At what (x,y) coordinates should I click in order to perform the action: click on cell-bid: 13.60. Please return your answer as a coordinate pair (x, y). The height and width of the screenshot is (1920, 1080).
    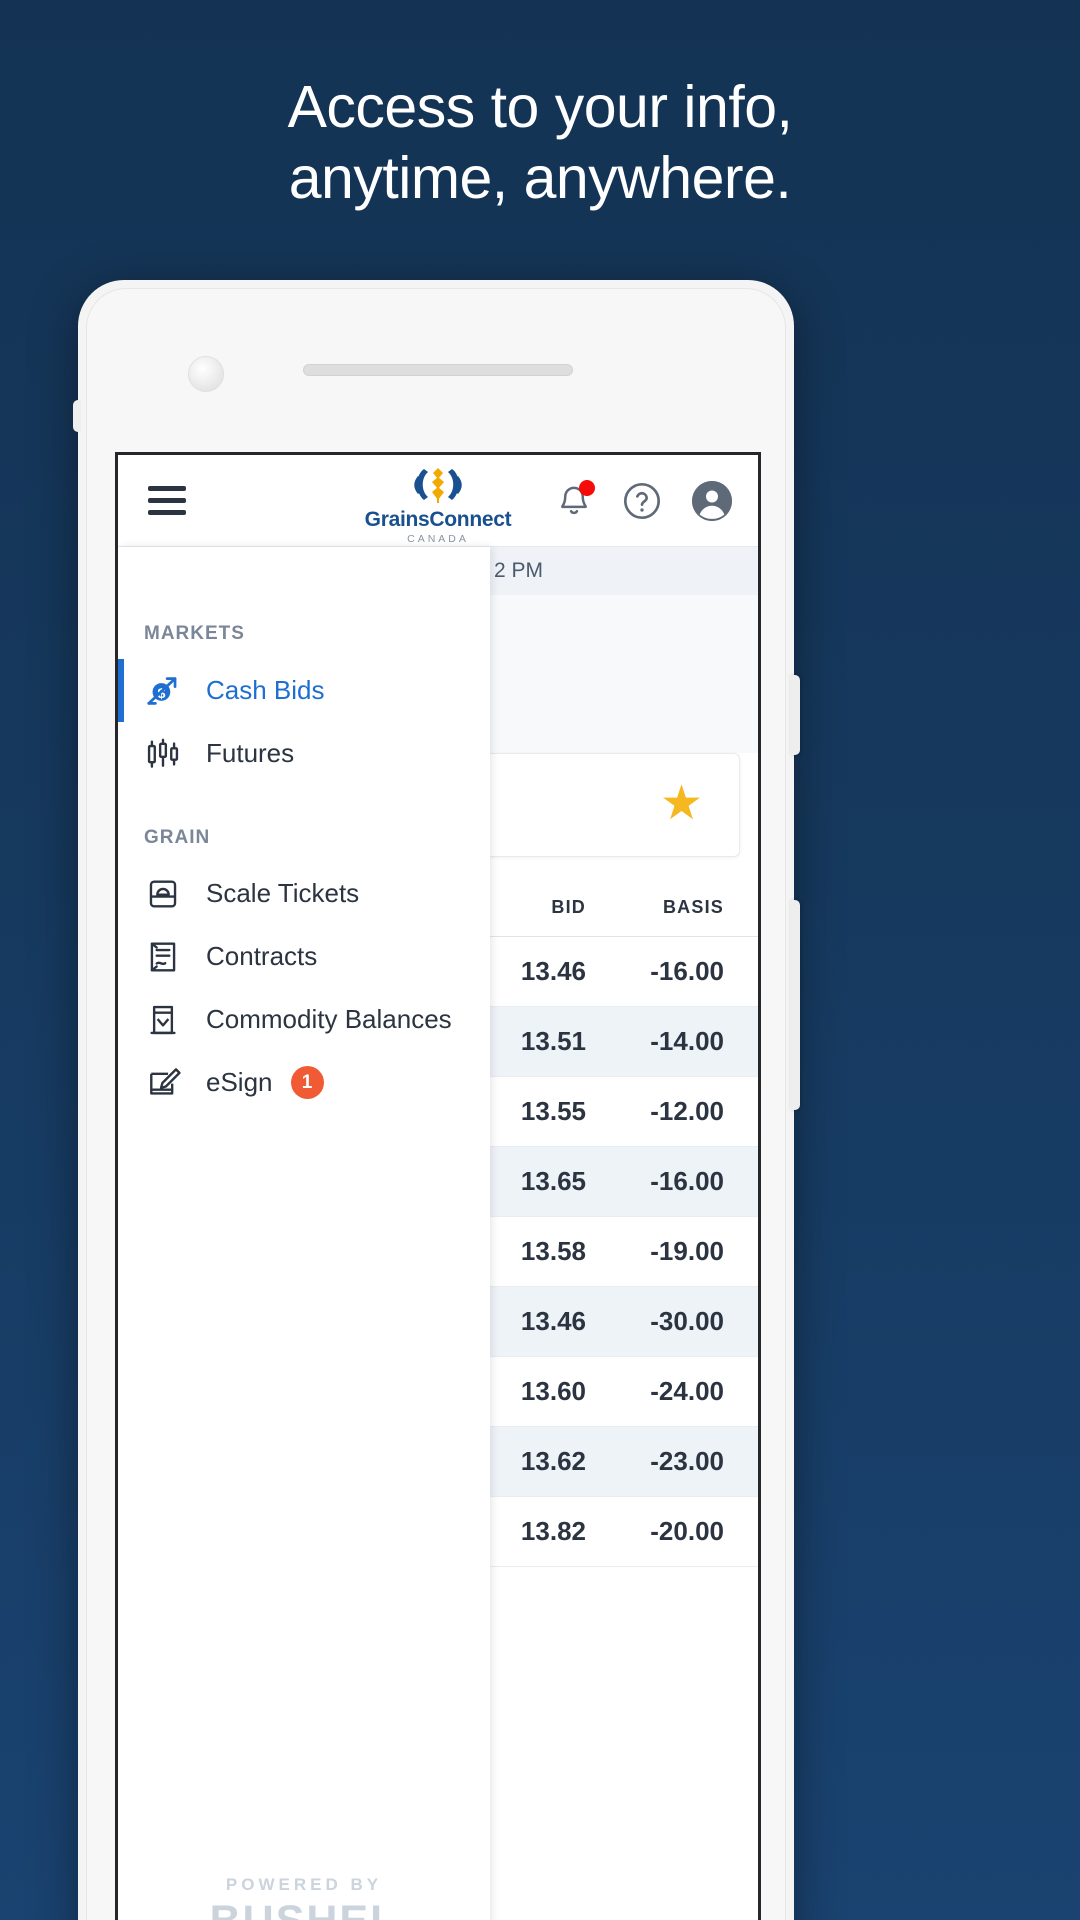
    Looking at the image, I should click on (557, 1391).